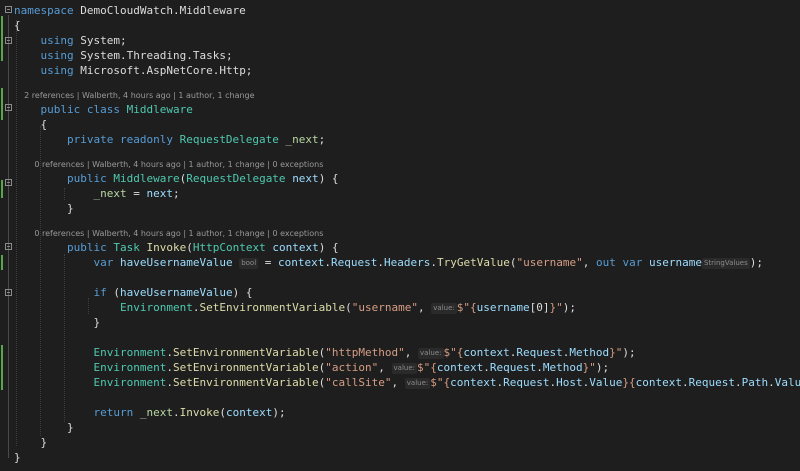  Describe the element at coordinates (473, 262) in the screenshot. I see `code-token: TryGetValue` at that location.